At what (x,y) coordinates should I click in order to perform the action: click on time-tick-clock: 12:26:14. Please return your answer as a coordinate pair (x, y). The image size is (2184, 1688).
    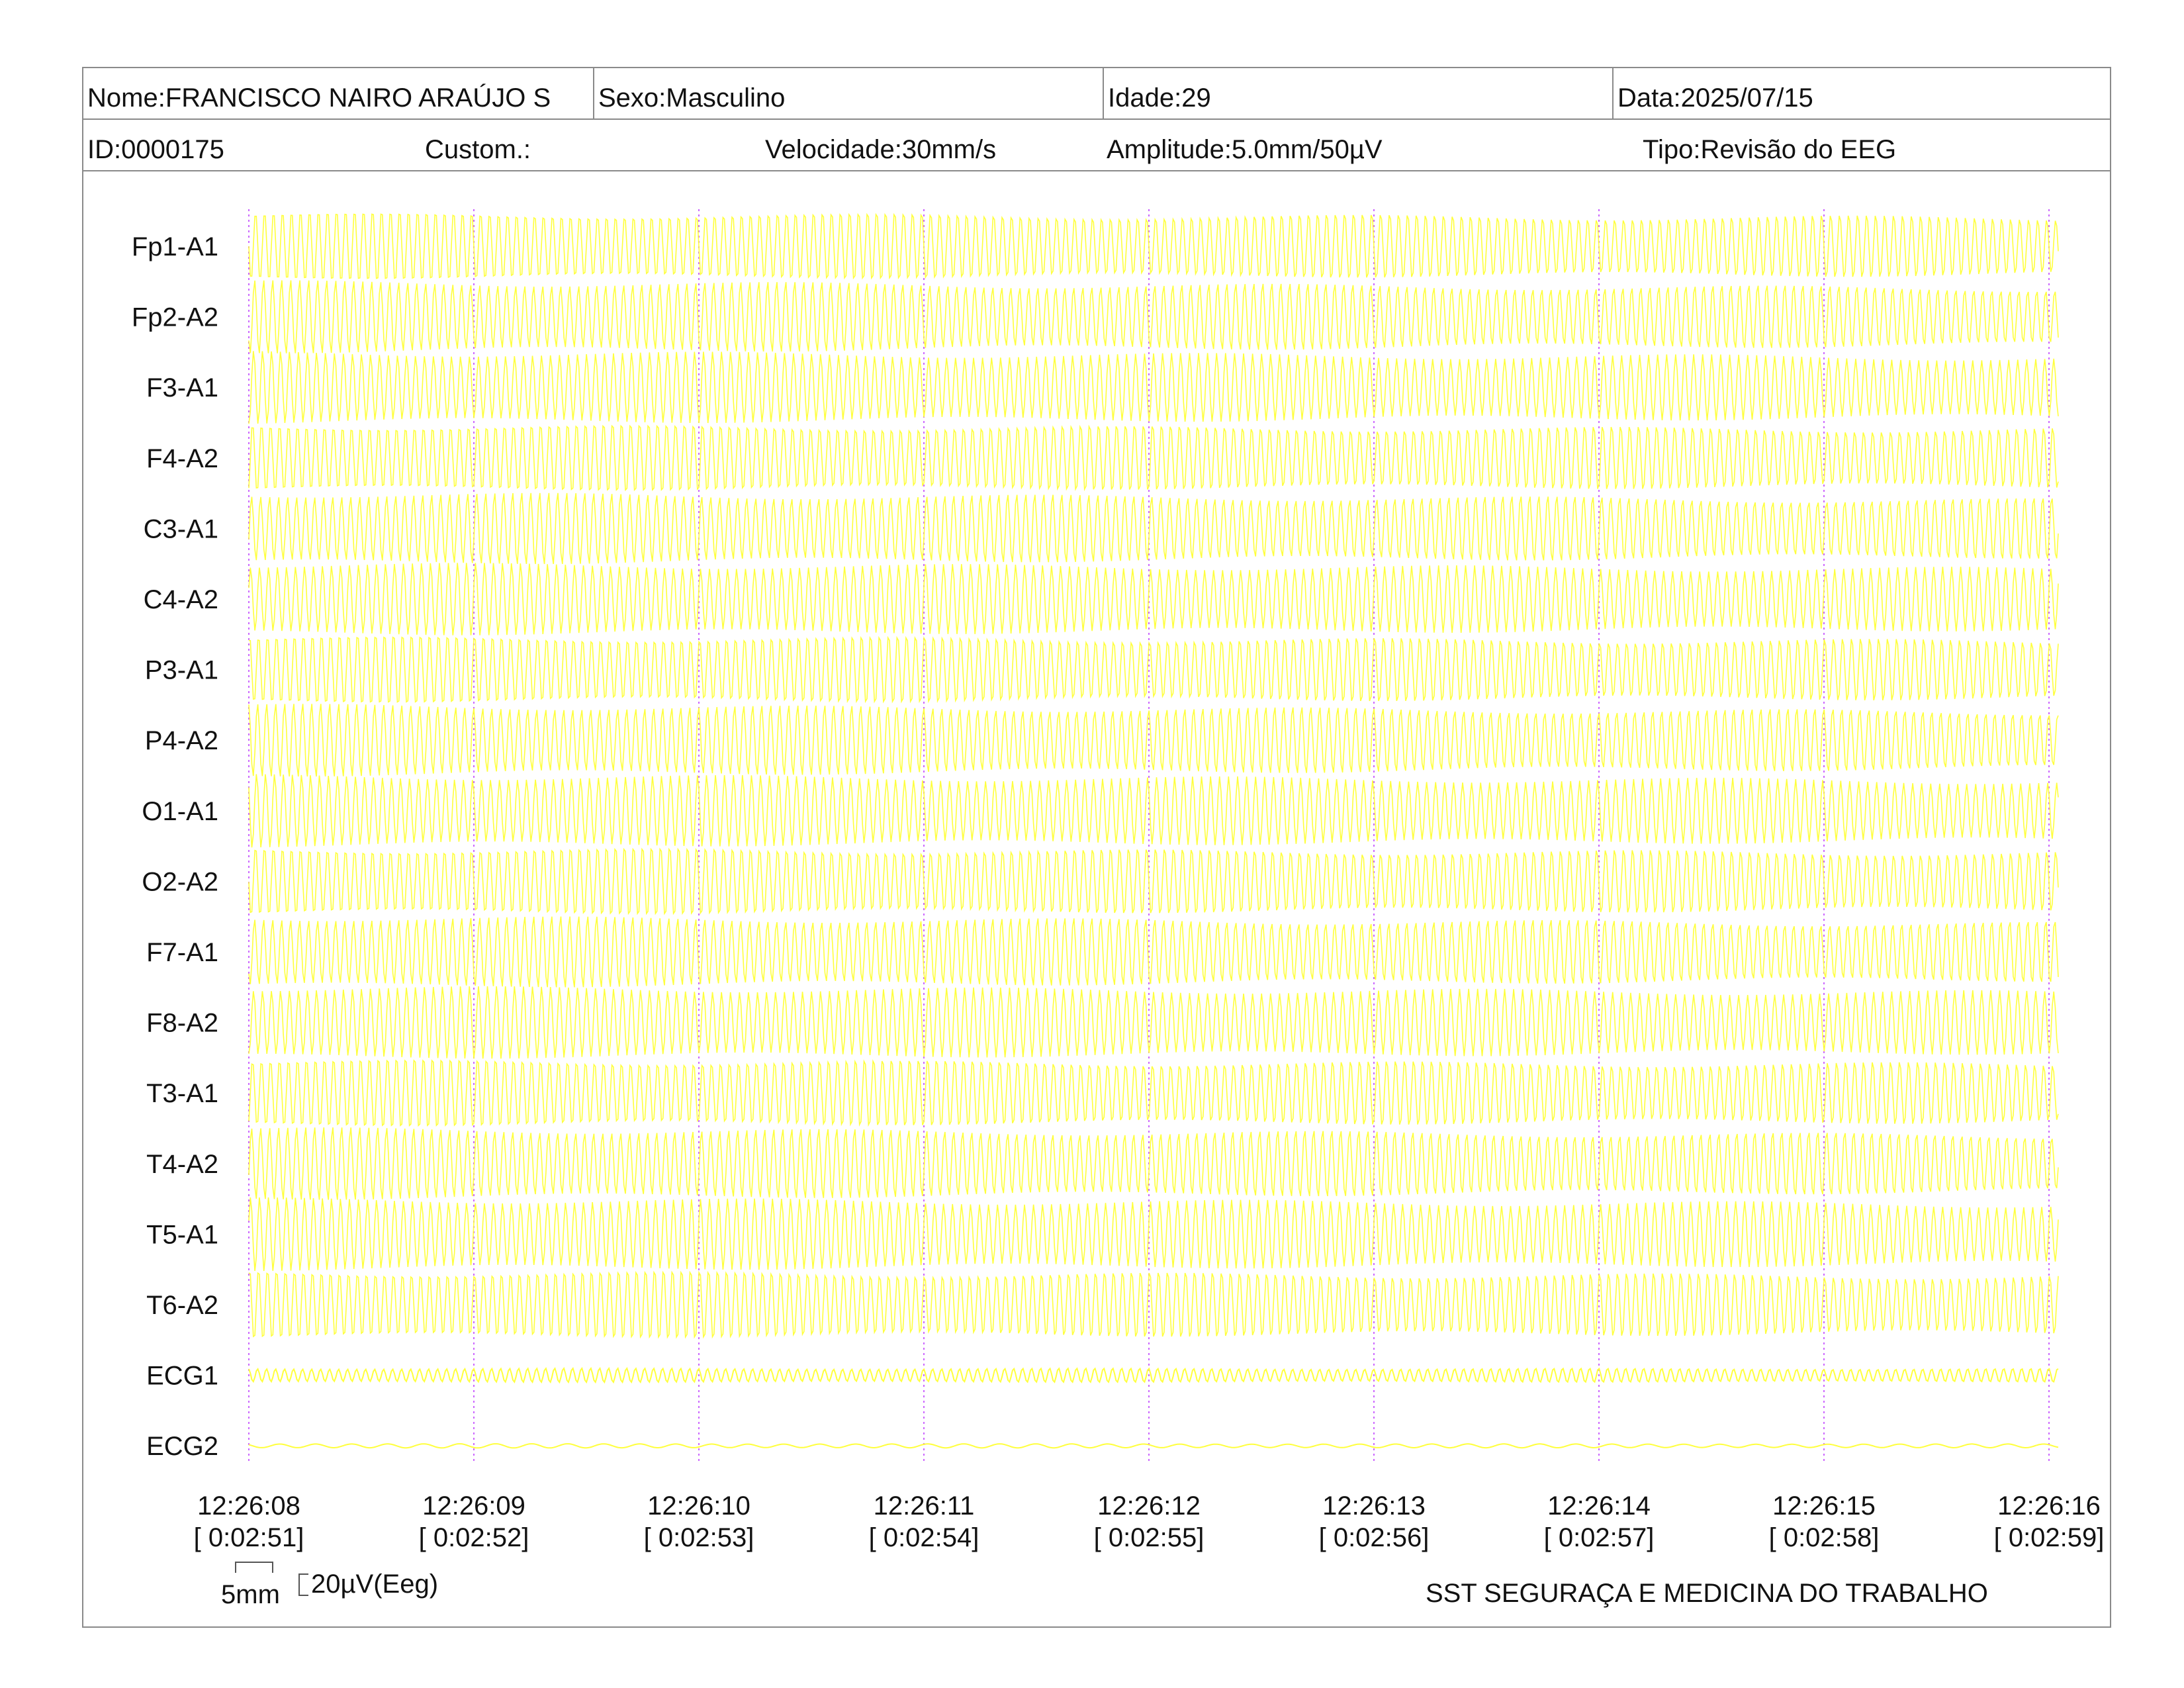
    Looking at the image, I should click on (1599, 1506).